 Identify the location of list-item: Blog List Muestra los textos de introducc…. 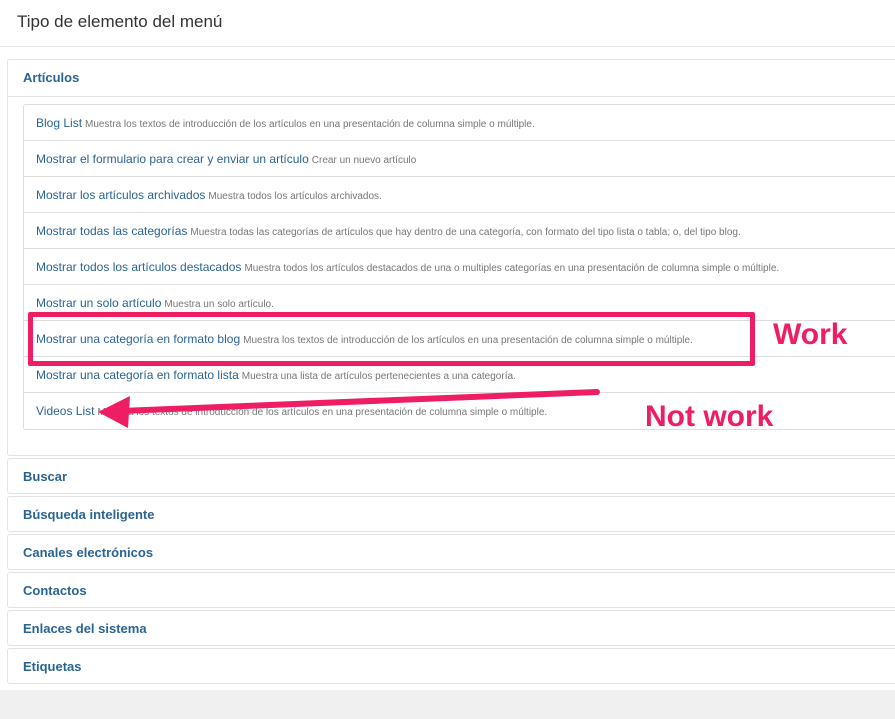
(459, 123).